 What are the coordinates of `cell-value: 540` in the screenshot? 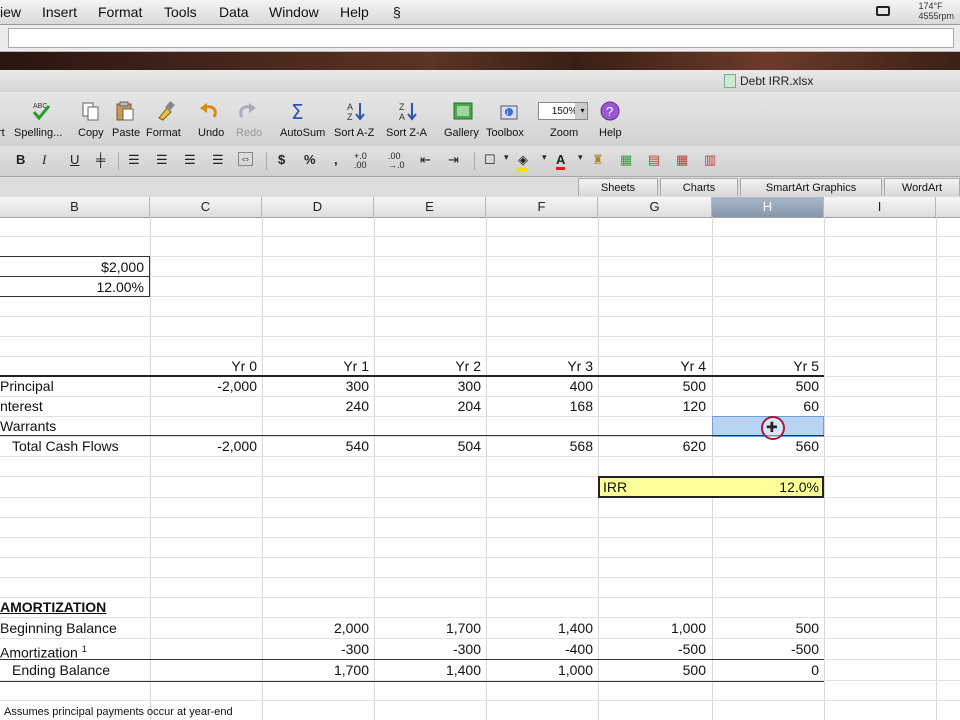 It's located at (315, 446).